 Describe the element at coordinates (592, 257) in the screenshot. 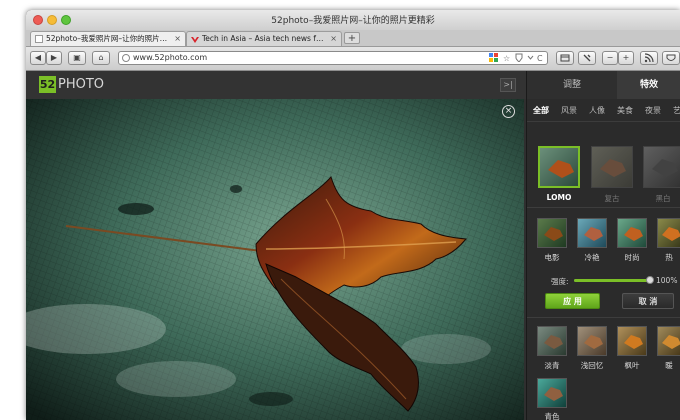

I see `effect-label-cold: 冷艳` at that location.